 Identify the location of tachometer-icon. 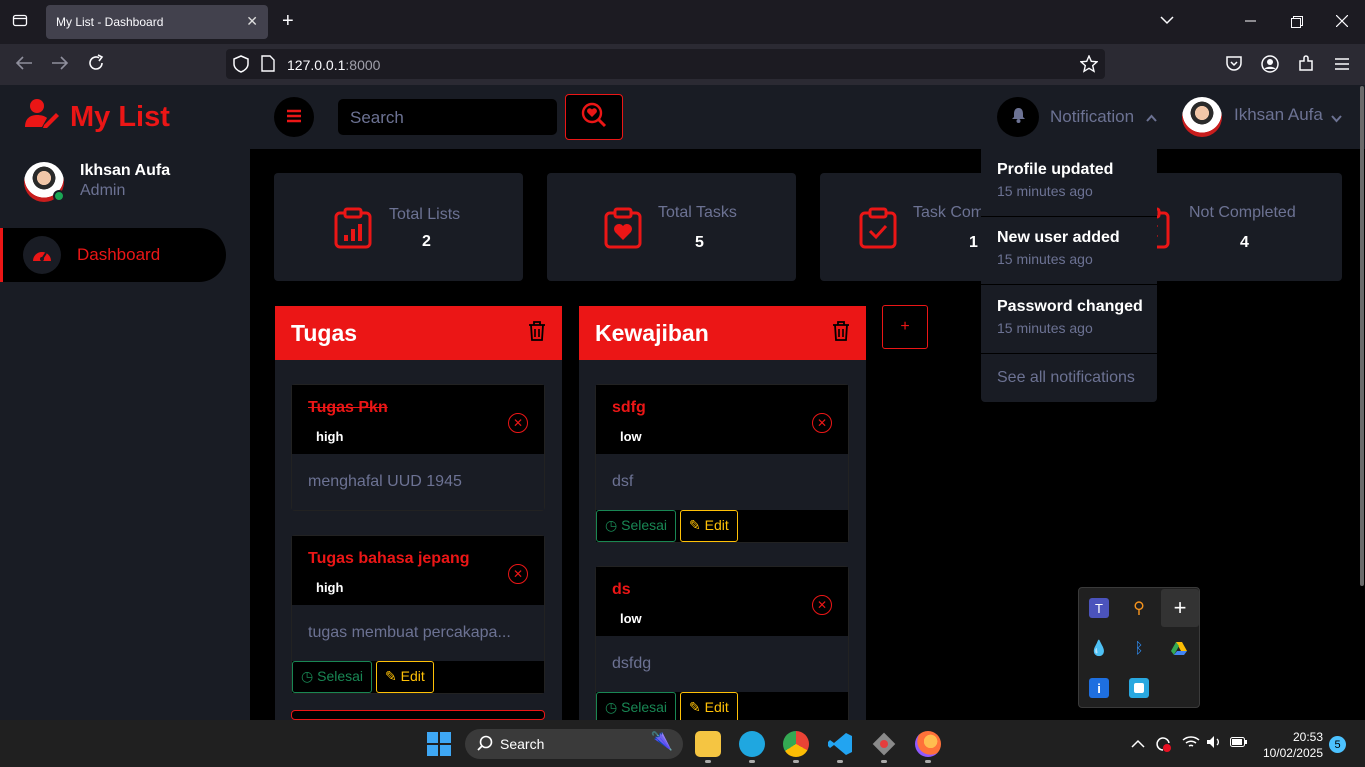
(42, 255).